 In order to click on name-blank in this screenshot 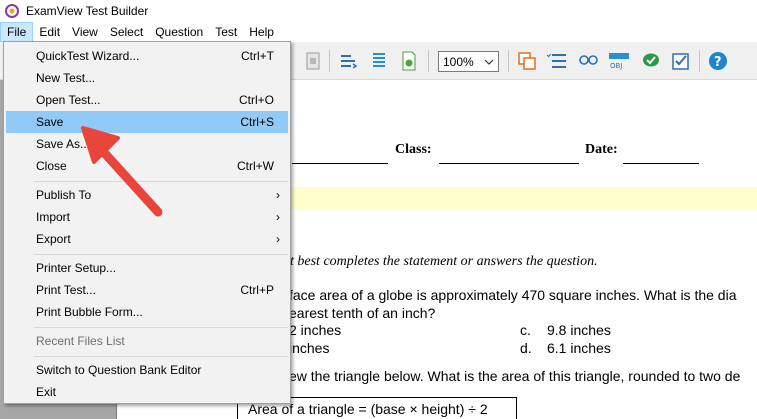, I will do `click(340, 157)`.